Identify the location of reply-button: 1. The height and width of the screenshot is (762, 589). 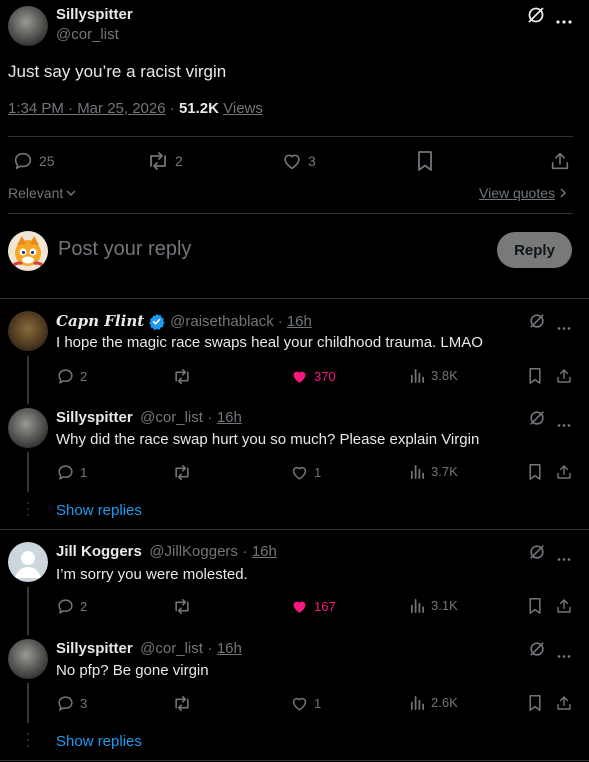
(71, 472).